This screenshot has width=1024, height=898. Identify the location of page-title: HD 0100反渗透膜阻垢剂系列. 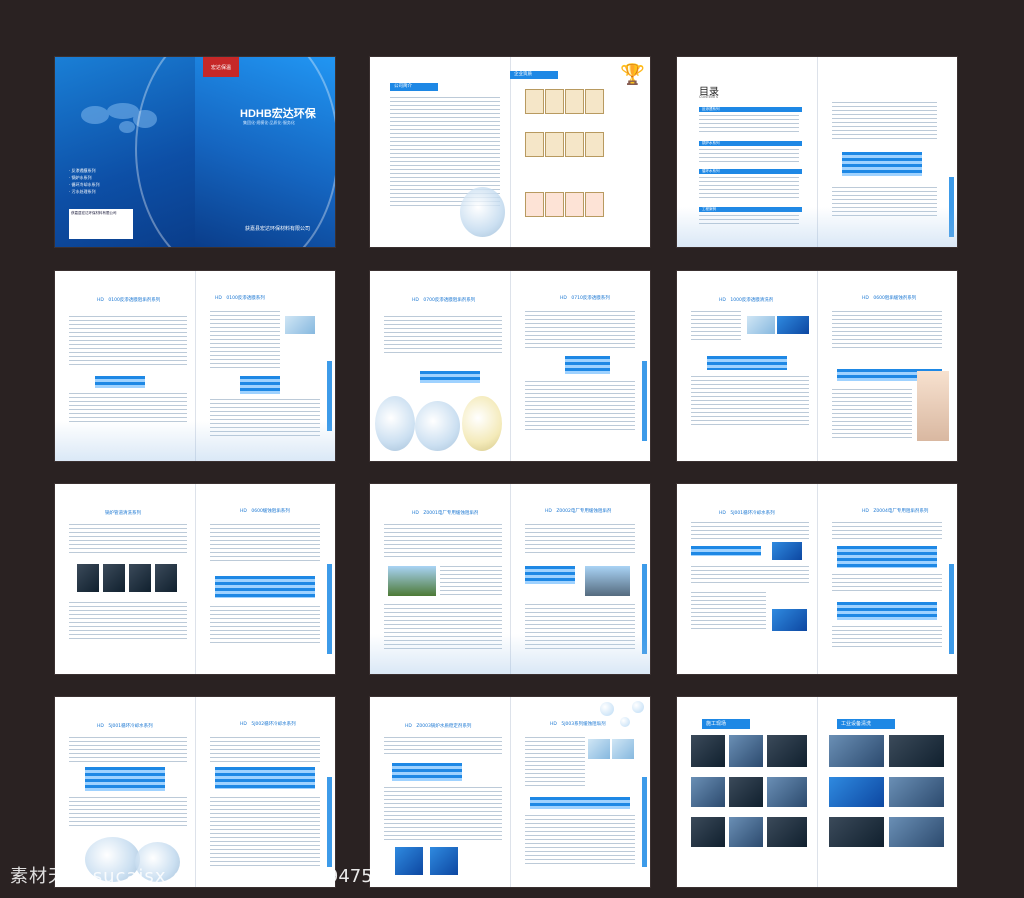
(129, 300).